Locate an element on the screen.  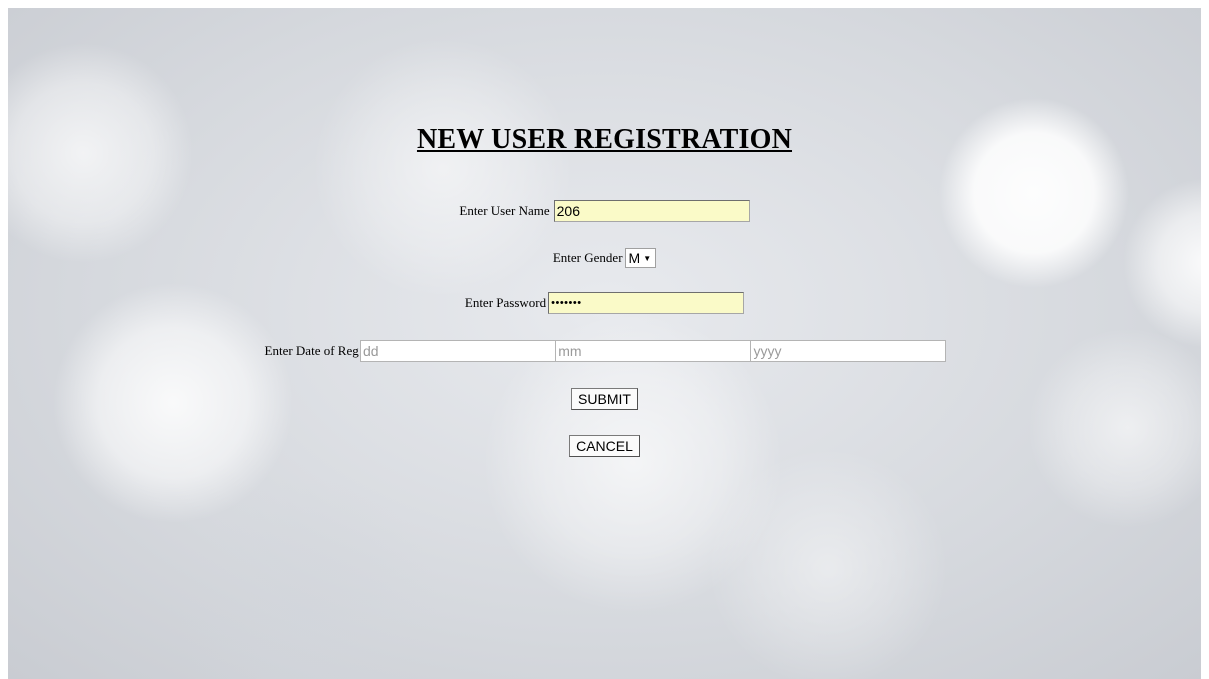
username-input is located at coordinates (651, 211).